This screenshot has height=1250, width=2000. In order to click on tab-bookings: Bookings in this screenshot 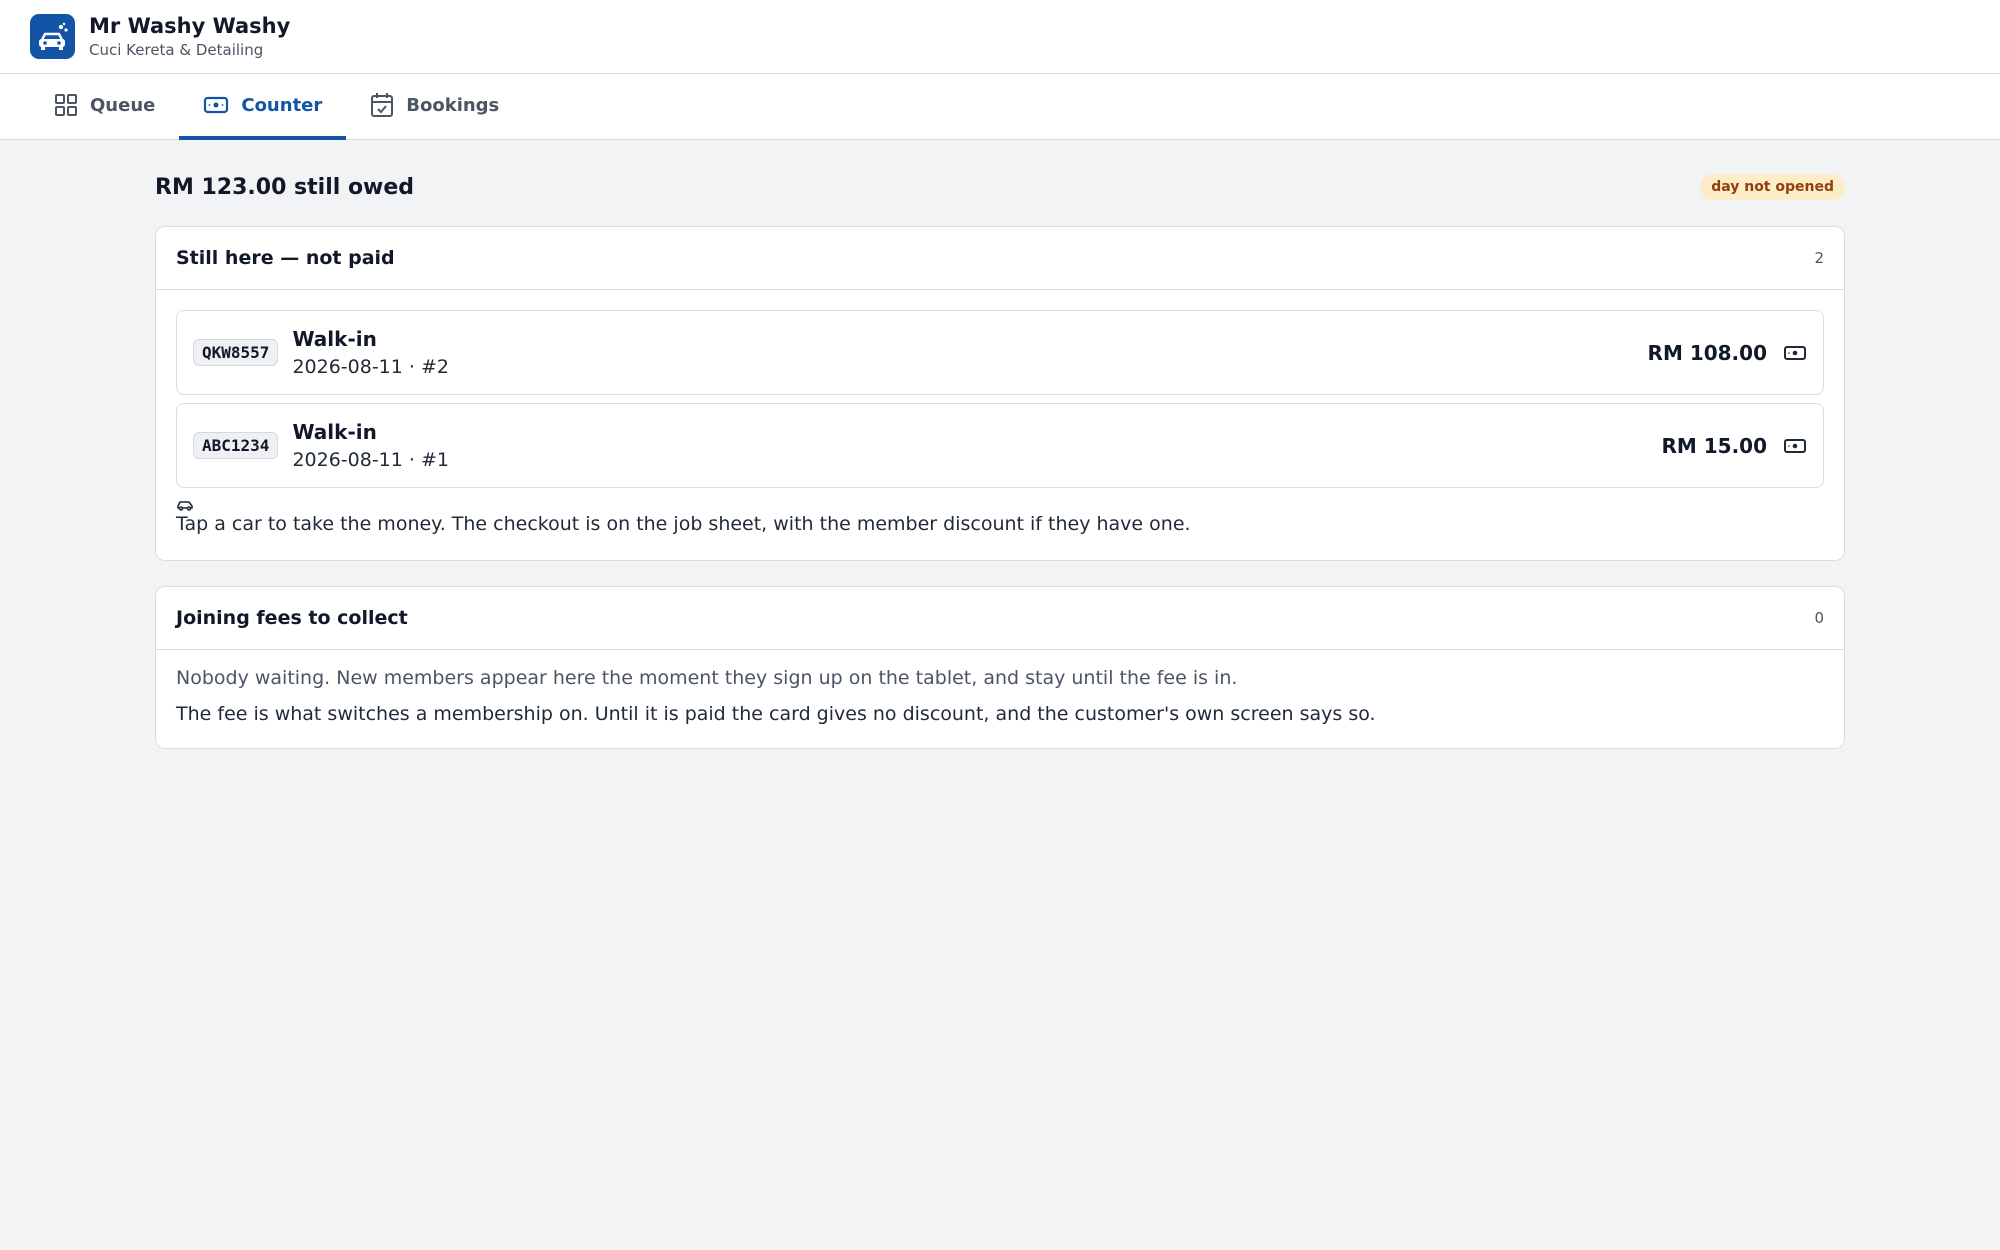, I will do `click(434, 107)`.